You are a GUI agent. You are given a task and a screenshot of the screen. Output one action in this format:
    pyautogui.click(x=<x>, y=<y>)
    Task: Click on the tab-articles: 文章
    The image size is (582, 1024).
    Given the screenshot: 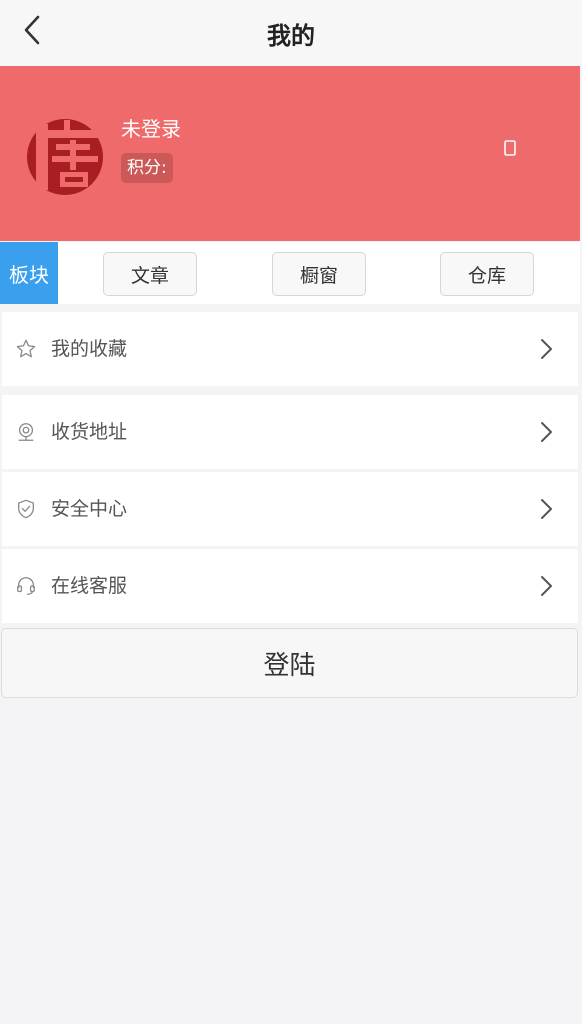 What is the action you would take?
    pyautogui.click(x=150, y=274)
    